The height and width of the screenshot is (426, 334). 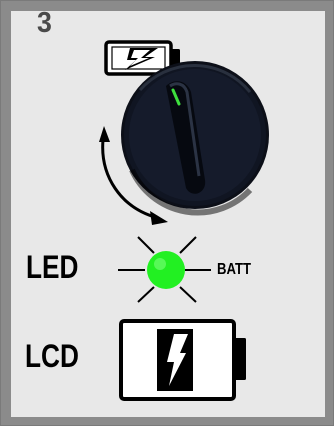 What do you see at coordinates (164, 269) in the screenshot?
I see `green-led-glow-icon` at bounding box center [164, 269].